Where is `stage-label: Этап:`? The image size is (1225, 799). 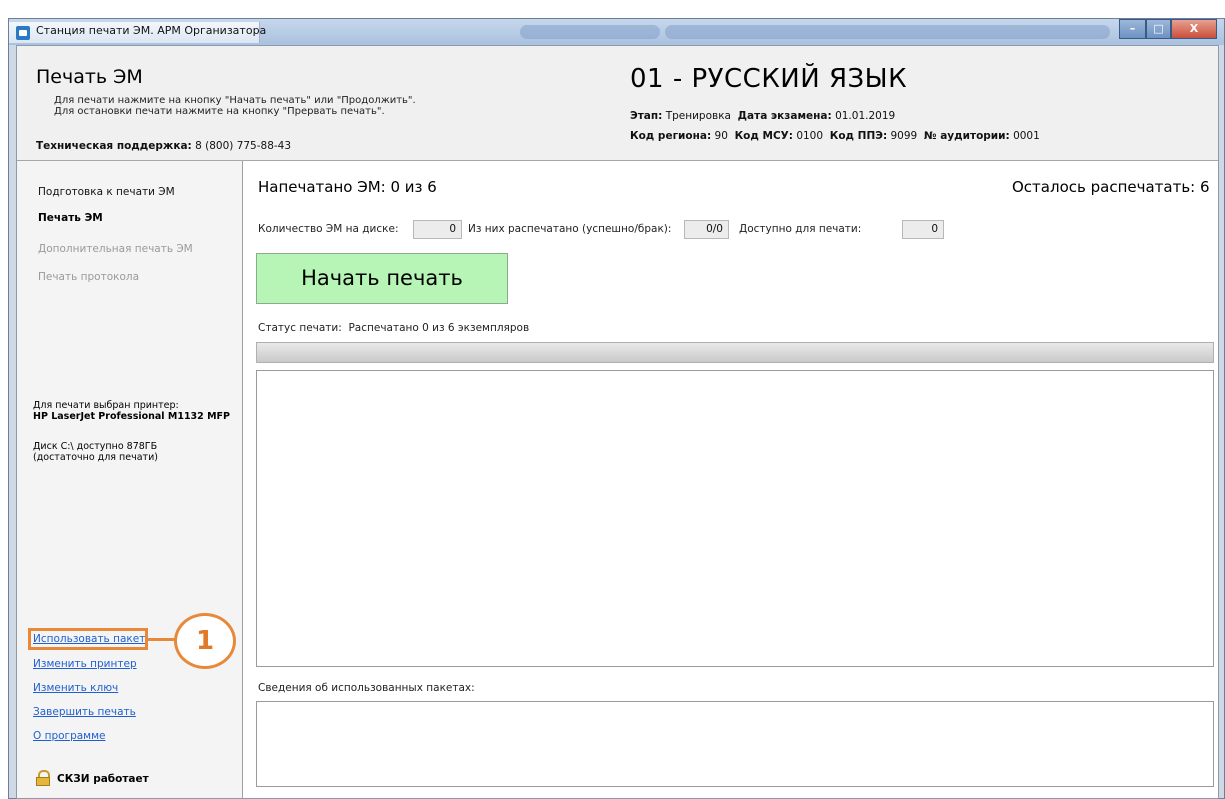 stage-label: Этап: is located at coordinates (646, 116).